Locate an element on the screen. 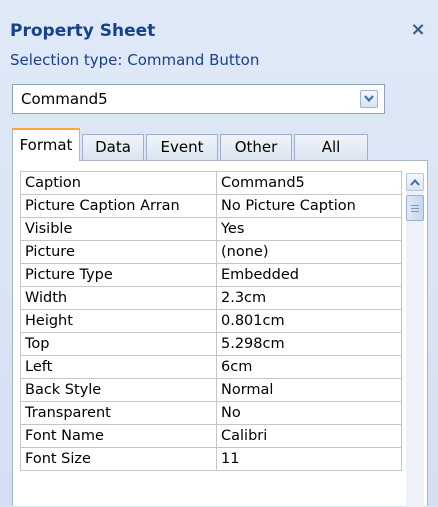 The width and height of the screenshot is (438, 507). chevron-down-icon is located at coordinates (369, 99).